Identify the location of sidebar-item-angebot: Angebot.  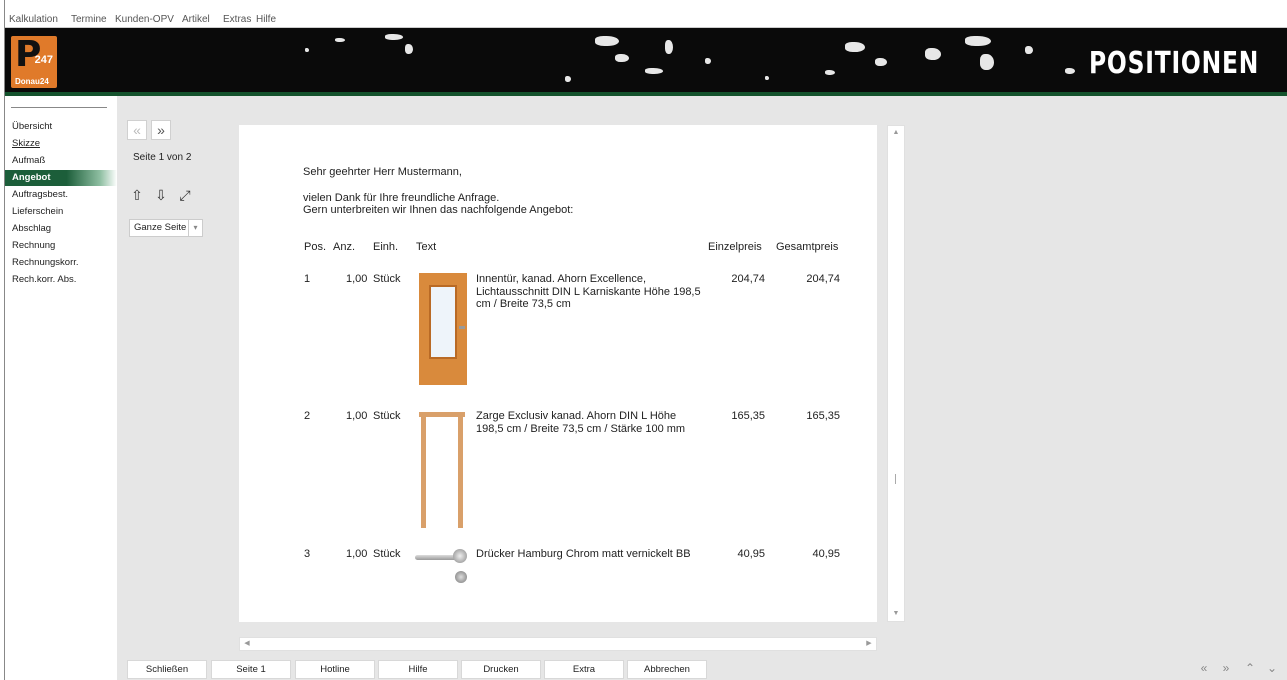
(61, 178).